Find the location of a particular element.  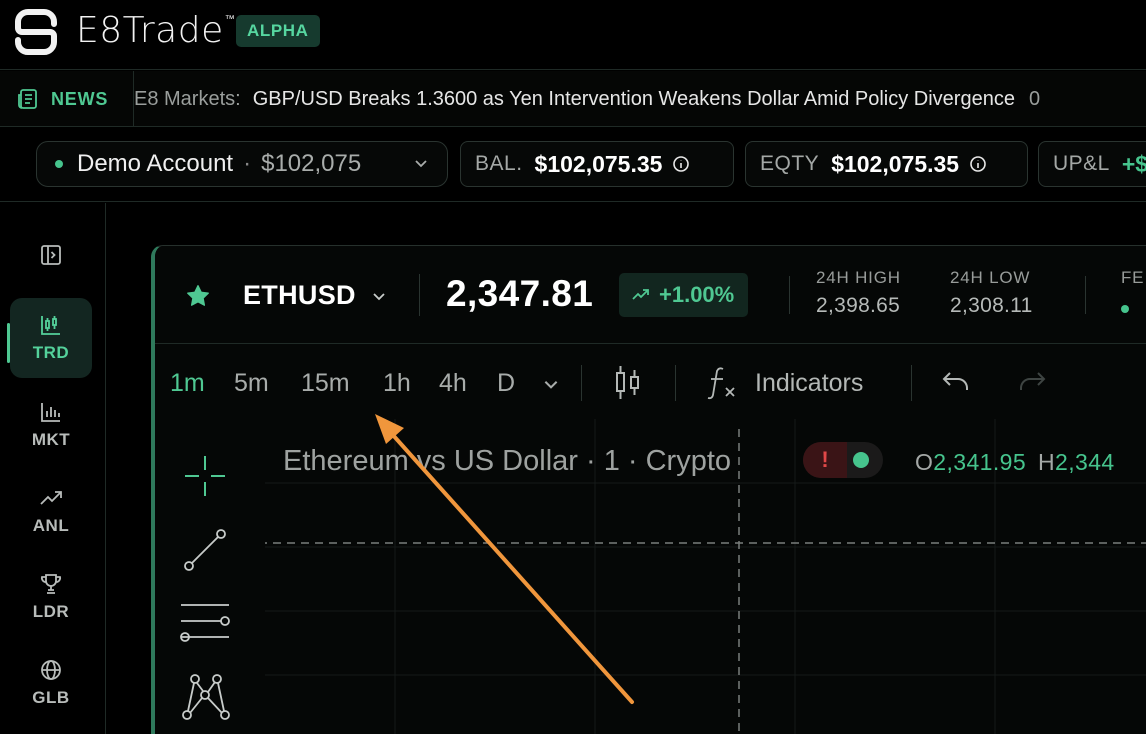

trophy-icon is located at coordinates (51, 584).